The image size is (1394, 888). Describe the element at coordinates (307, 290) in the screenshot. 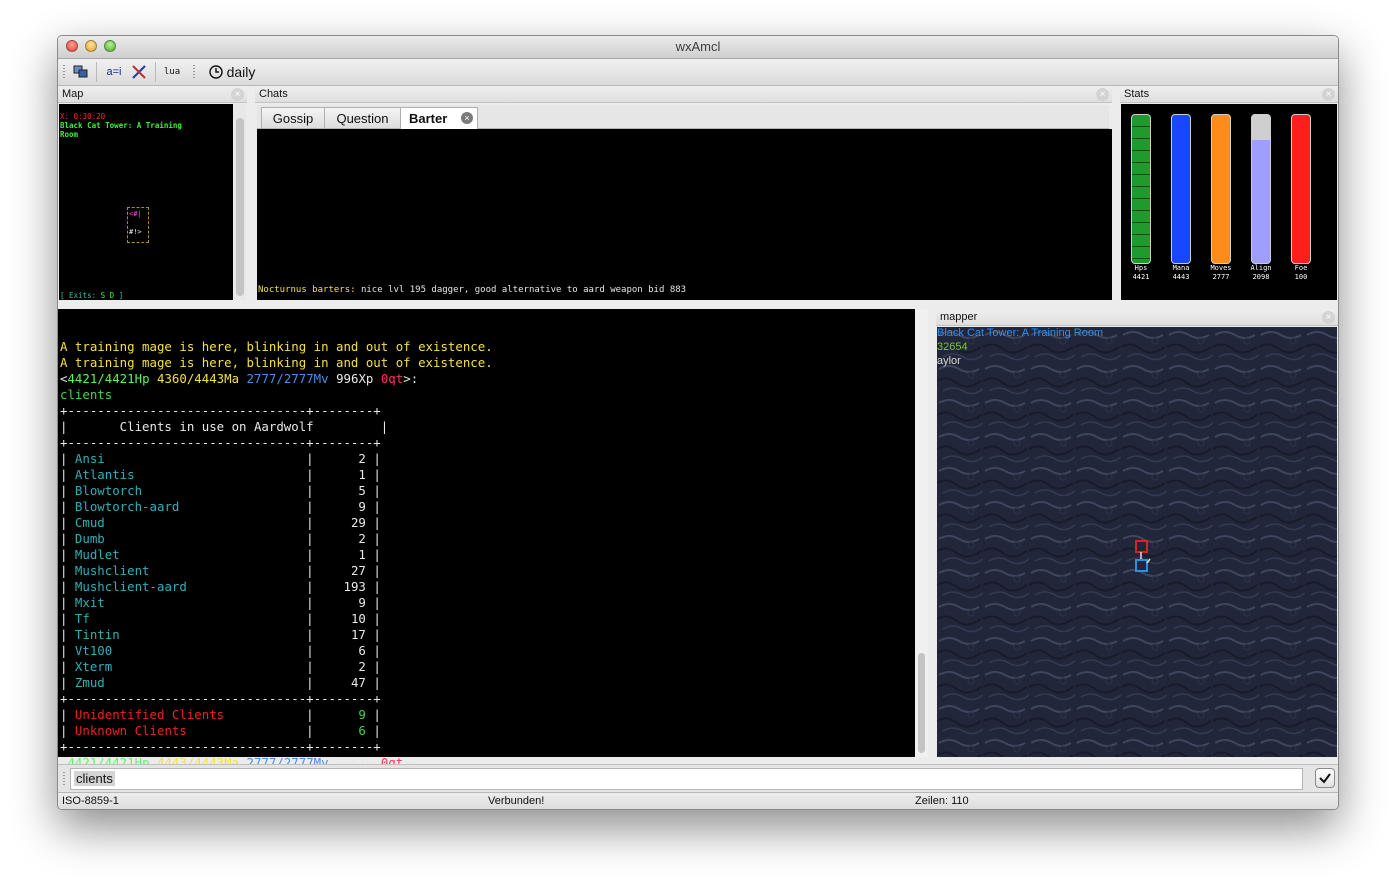

I see `chat-speaker: Nocturnus barters:` at that location.